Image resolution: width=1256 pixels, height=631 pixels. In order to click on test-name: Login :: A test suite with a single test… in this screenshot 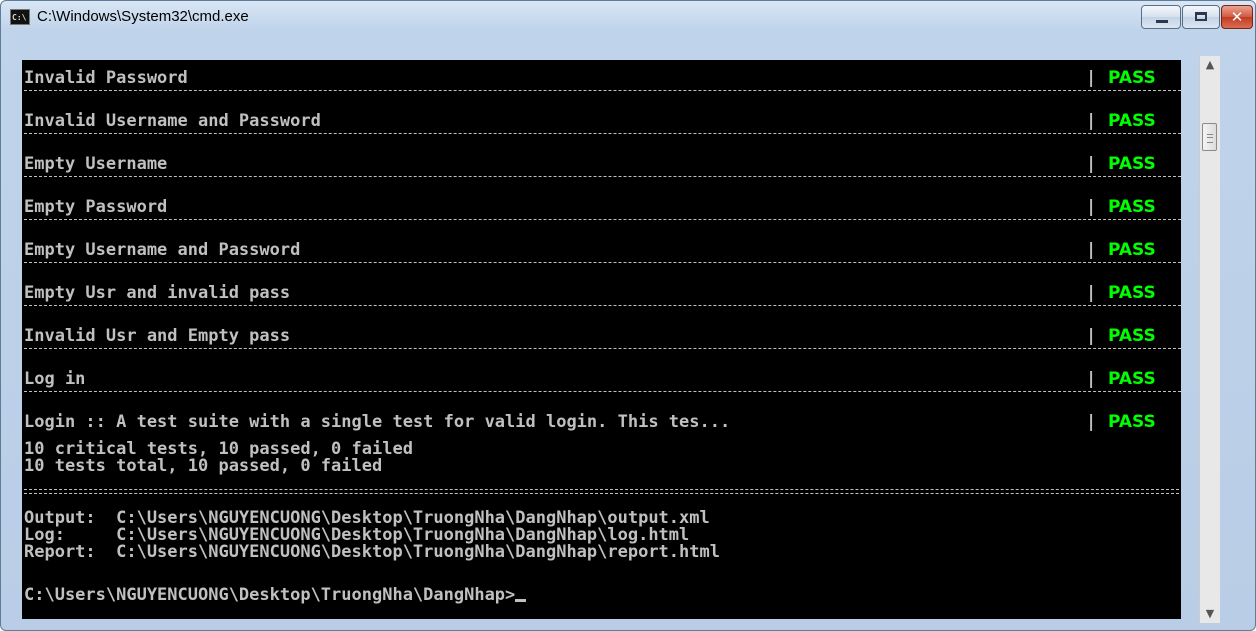, I will do `click(377, 422)`.